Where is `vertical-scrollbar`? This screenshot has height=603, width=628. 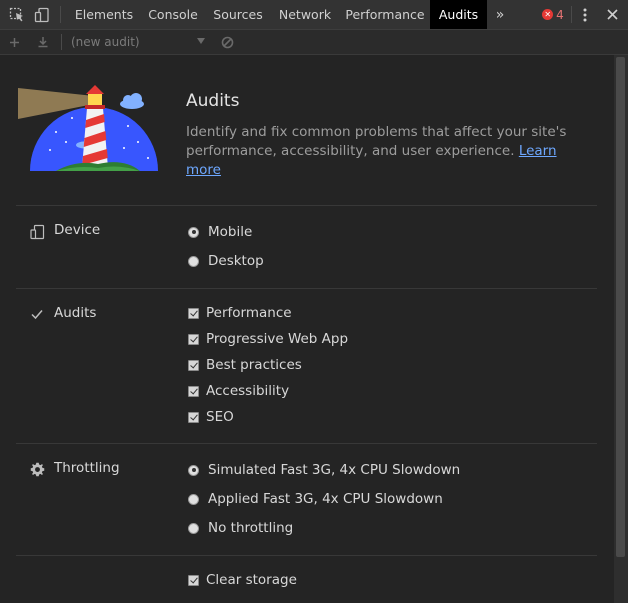 vertical-scrollbar is located at coordinates (621, 329).